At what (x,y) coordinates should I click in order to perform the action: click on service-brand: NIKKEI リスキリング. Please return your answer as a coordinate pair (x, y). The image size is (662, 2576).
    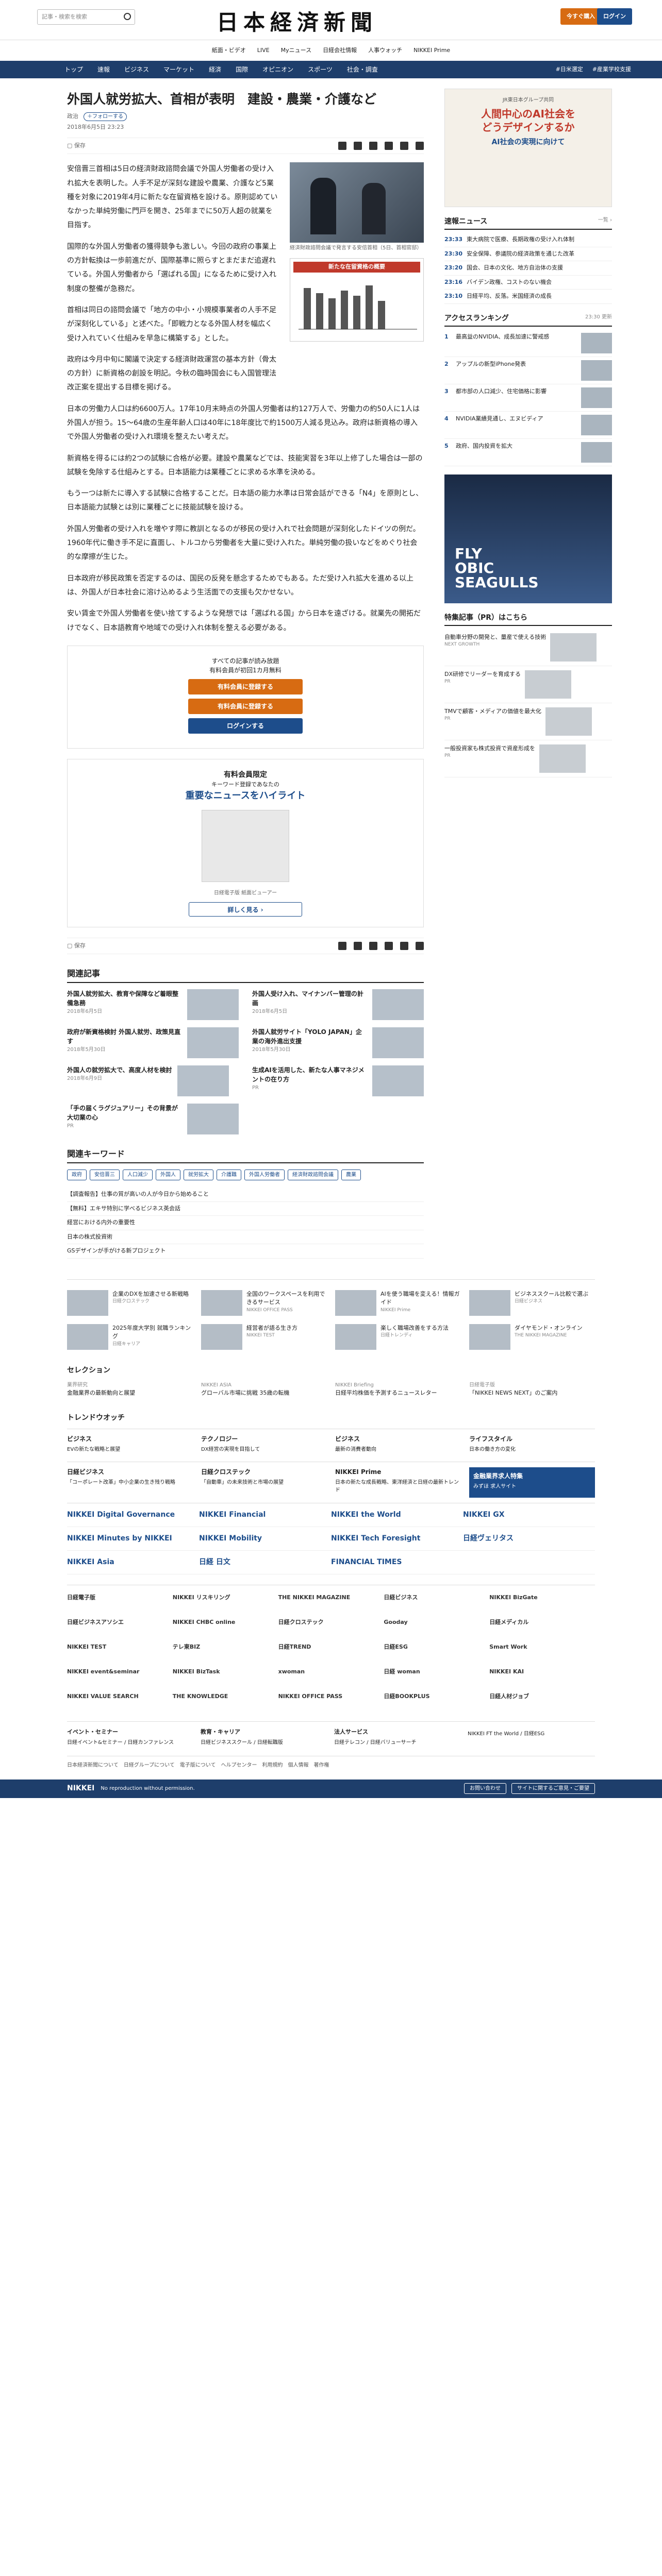
    Looking at the image, I should click on (225, 1597).